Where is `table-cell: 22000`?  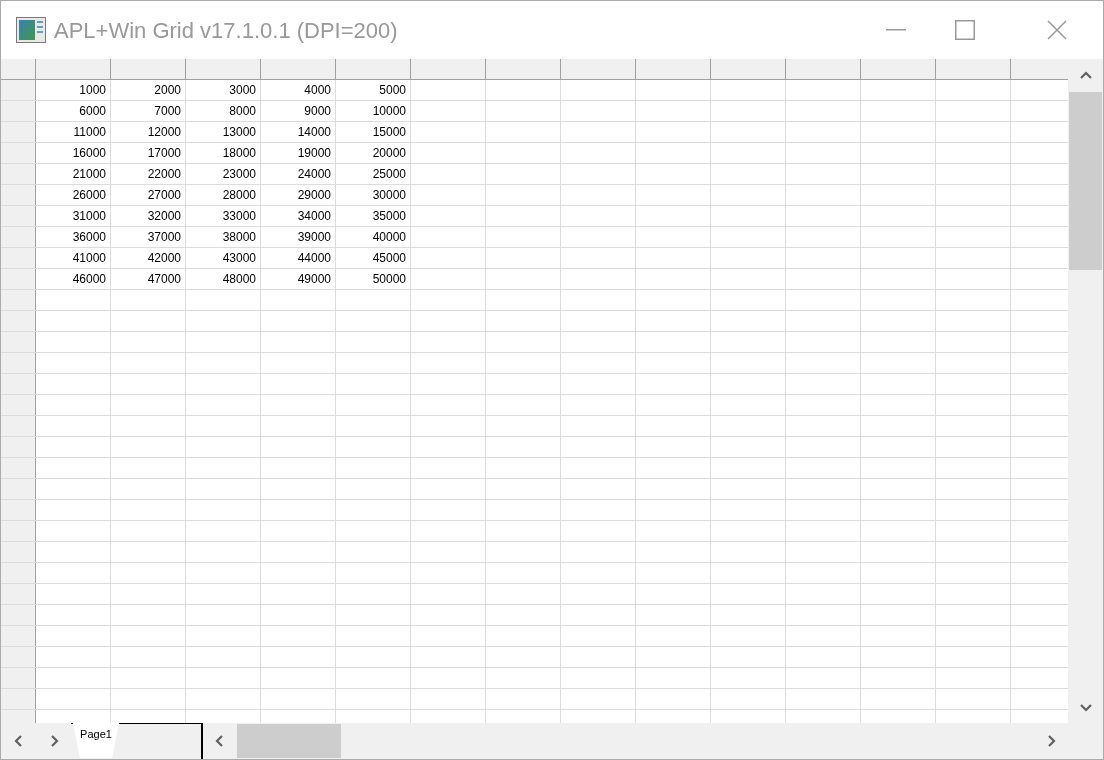
table-cell: 22000 is located at coordinates (148, 174).